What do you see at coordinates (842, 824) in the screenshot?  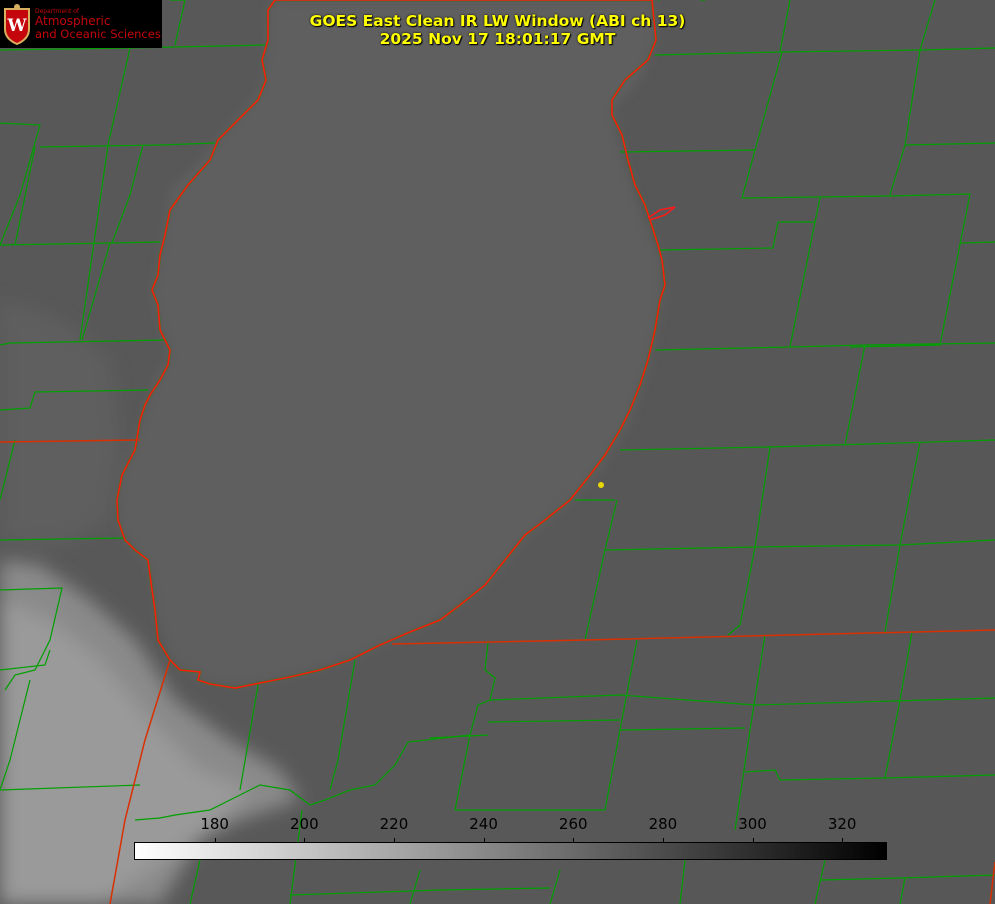 I see `colorbar-tick-label: 320` at bounding box center [842, 824].